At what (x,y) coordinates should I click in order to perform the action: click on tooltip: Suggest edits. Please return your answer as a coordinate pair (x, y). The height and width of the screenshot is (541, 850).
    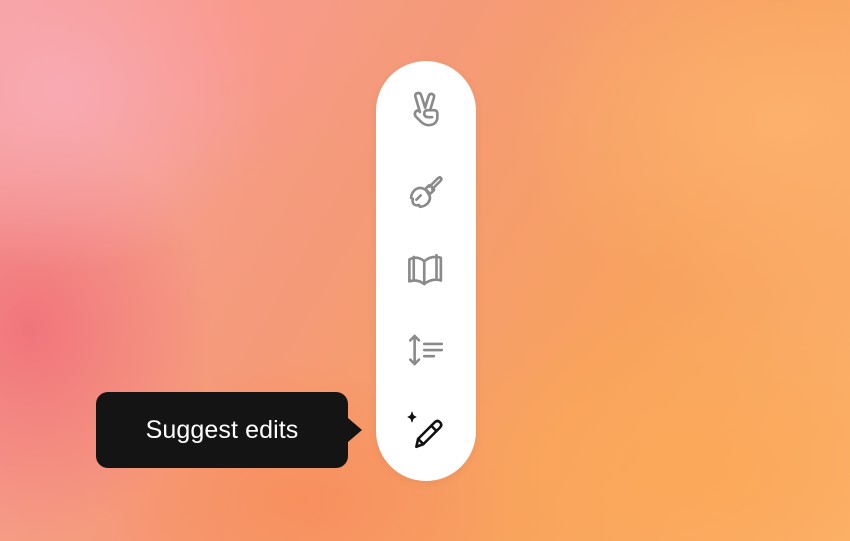
    Looking at the image, I should click on (229, 430).